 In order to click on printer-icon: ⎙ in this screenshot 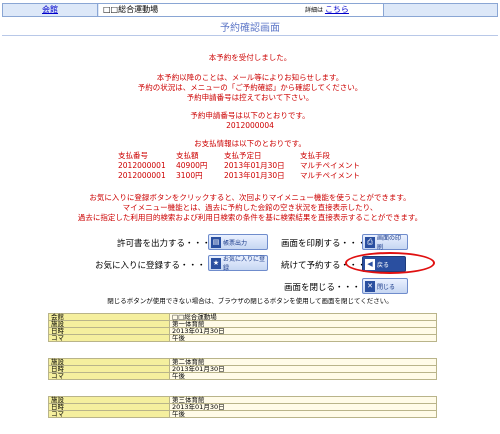, I will do `click(370, 242)`.